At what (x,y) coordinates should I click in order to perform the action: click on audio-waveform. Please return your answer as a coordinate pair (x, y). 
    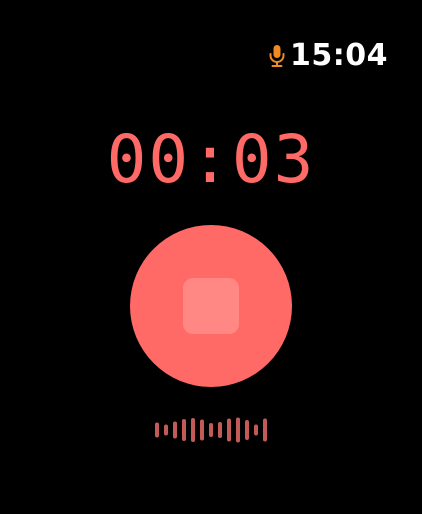
    Looking at the image, I should click on (211, 430).